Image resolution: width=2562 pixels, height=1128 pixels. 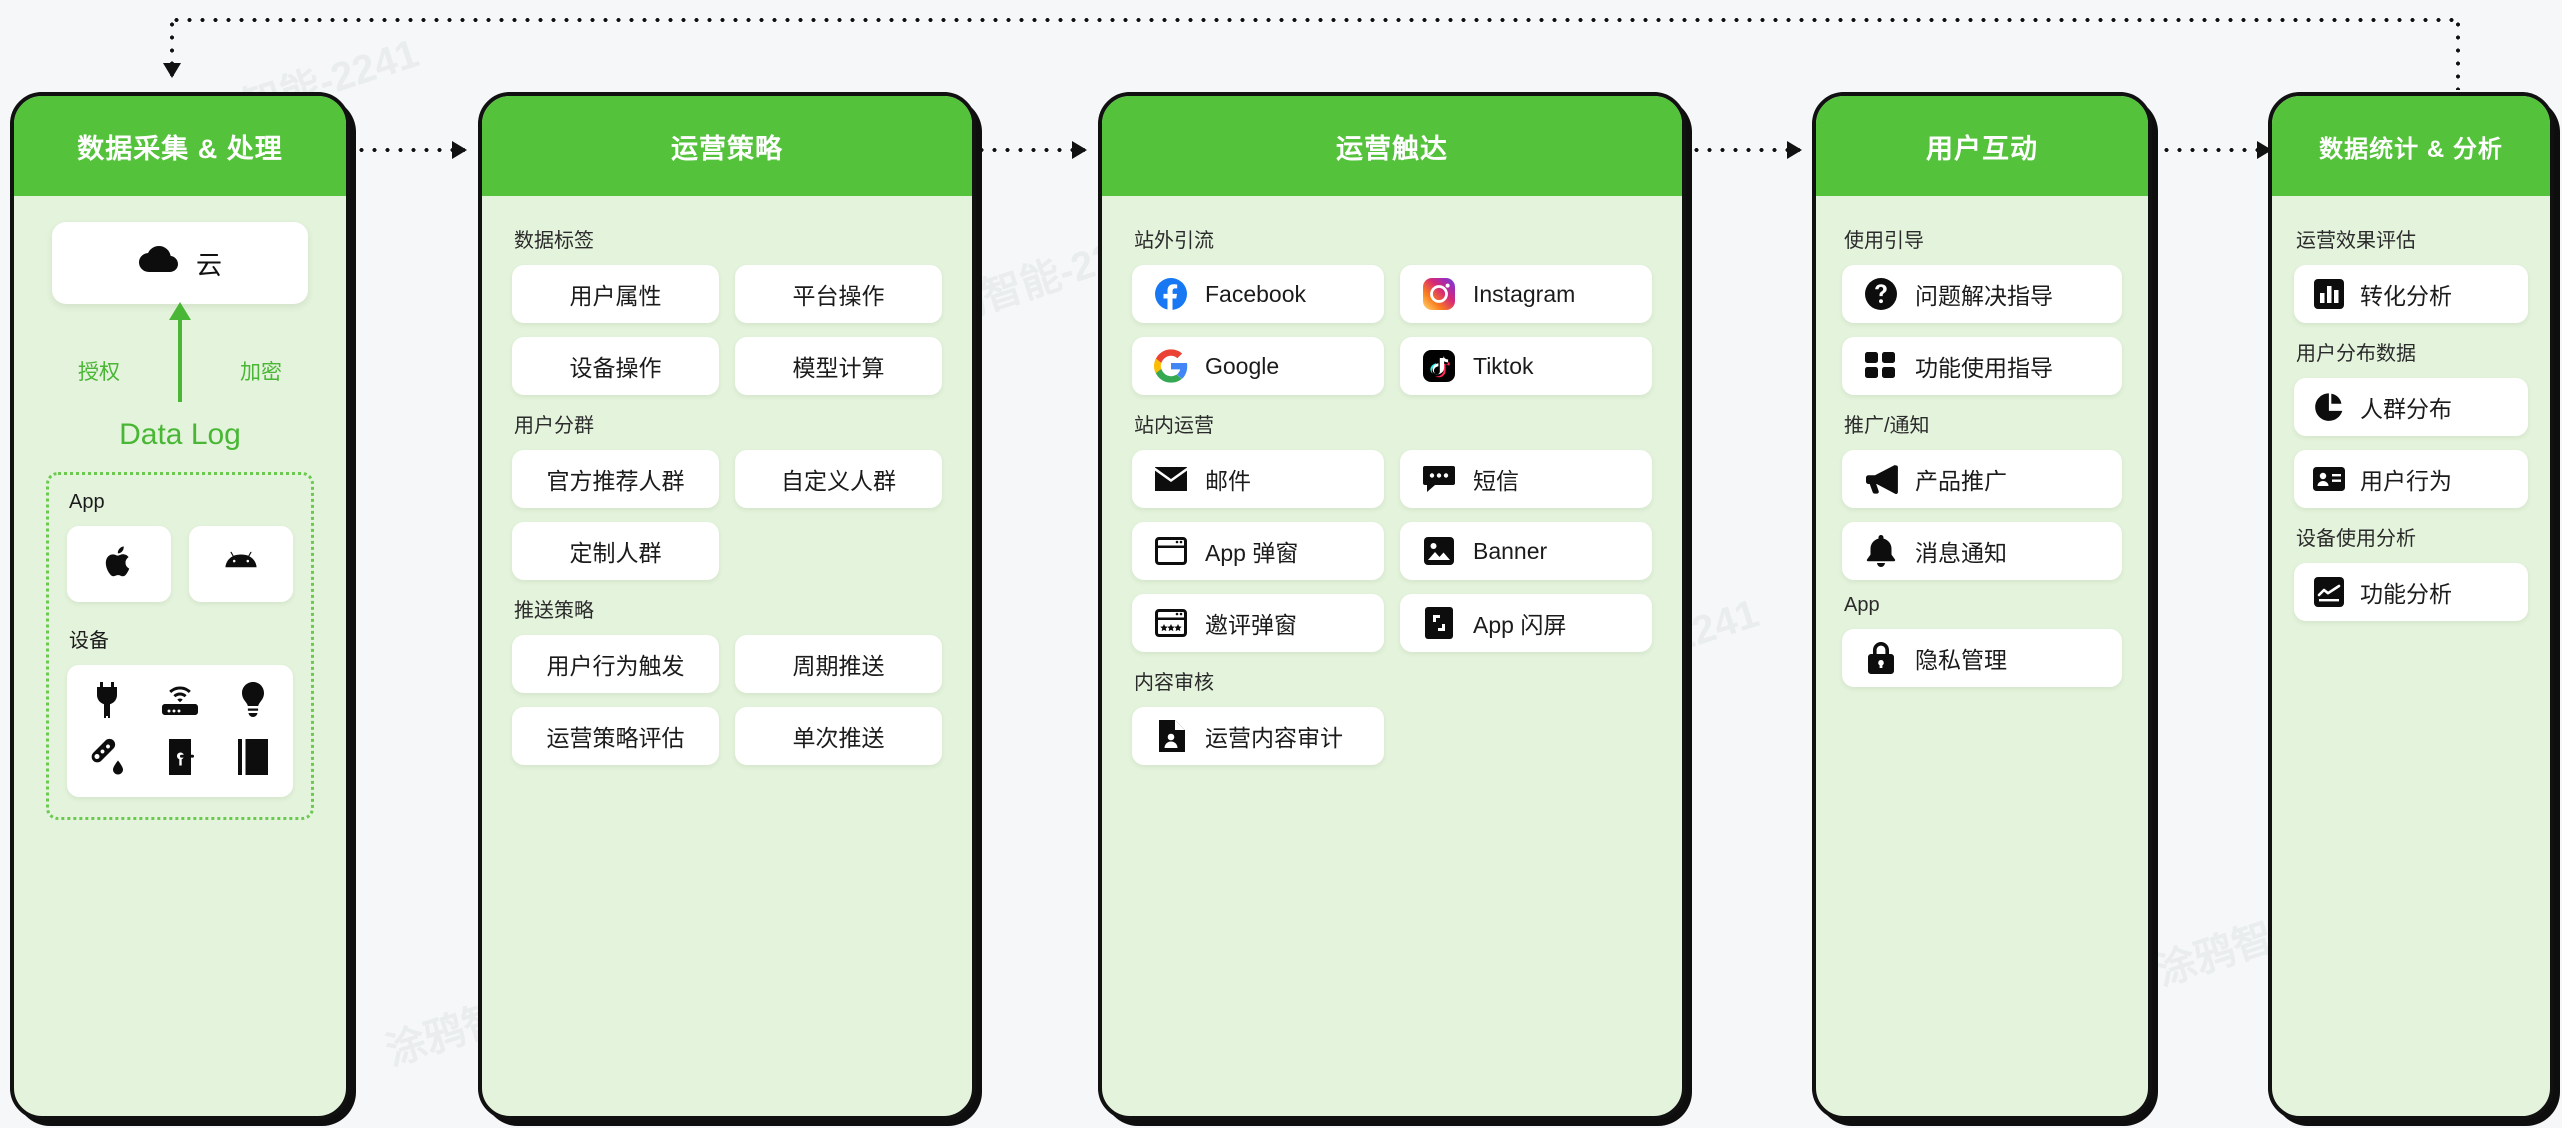 What do you see at coordinates (1171, 551) in the screenshot?
I see `popup-icon` at bounding box center [1171, 551].